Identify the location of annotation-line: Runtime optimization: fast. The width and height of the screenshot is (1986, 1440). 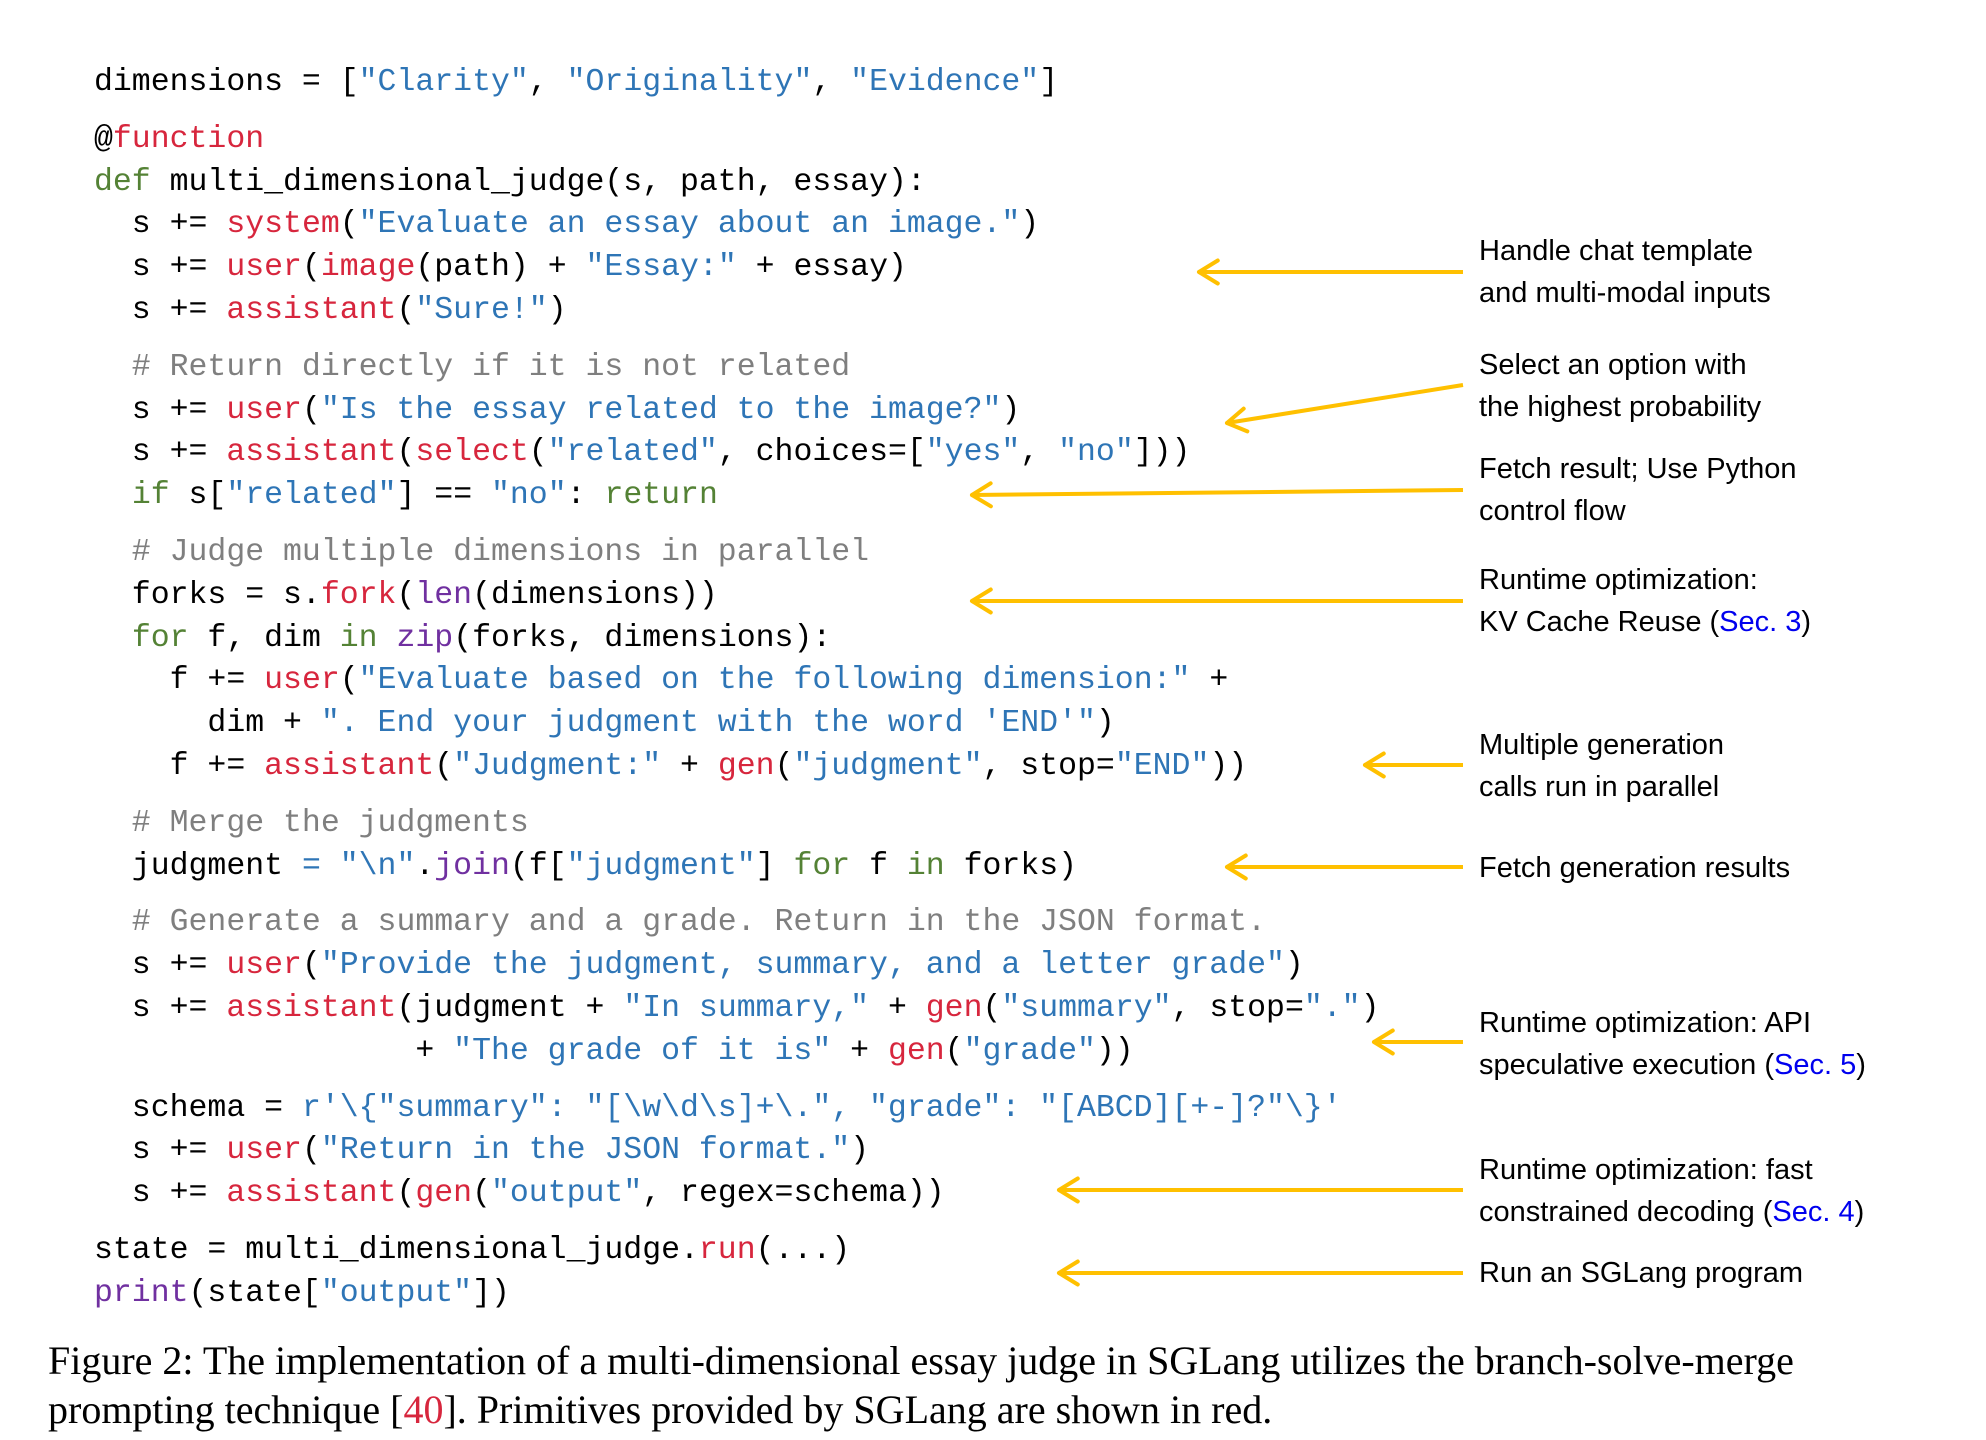
(1646, 1170).